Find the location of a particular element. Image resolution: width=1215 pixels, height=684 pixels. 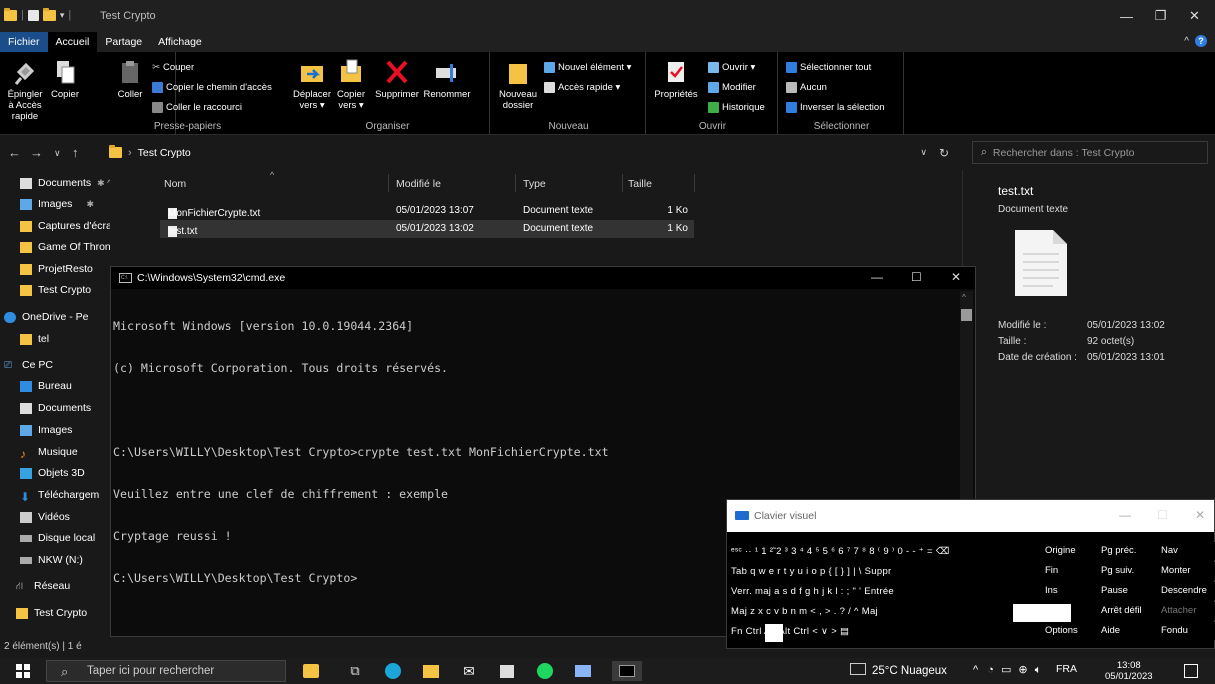

sidebar-item-disque-local: Disque local is located at coordinates (57, 538).